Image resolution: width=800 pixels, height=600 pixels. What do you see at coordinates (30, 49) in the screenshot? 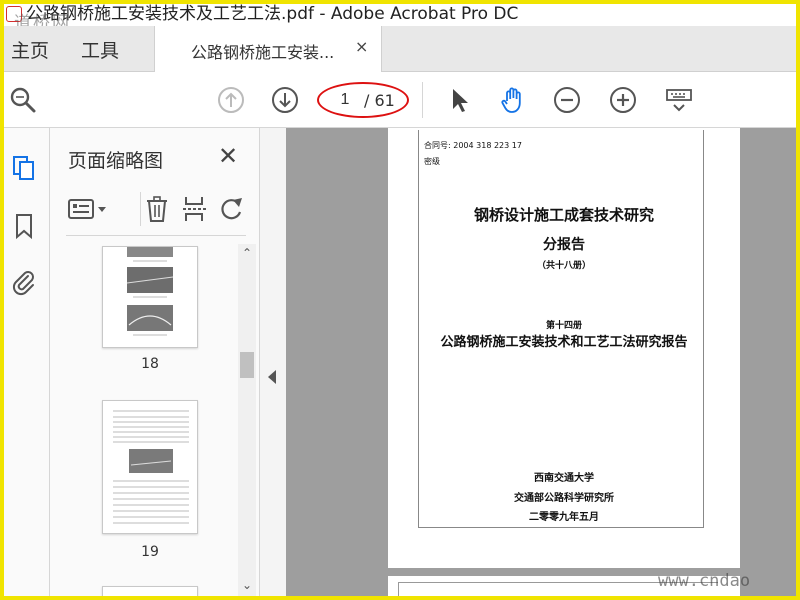
I see `tab-home: 主页` at bounding box center [30, 49].